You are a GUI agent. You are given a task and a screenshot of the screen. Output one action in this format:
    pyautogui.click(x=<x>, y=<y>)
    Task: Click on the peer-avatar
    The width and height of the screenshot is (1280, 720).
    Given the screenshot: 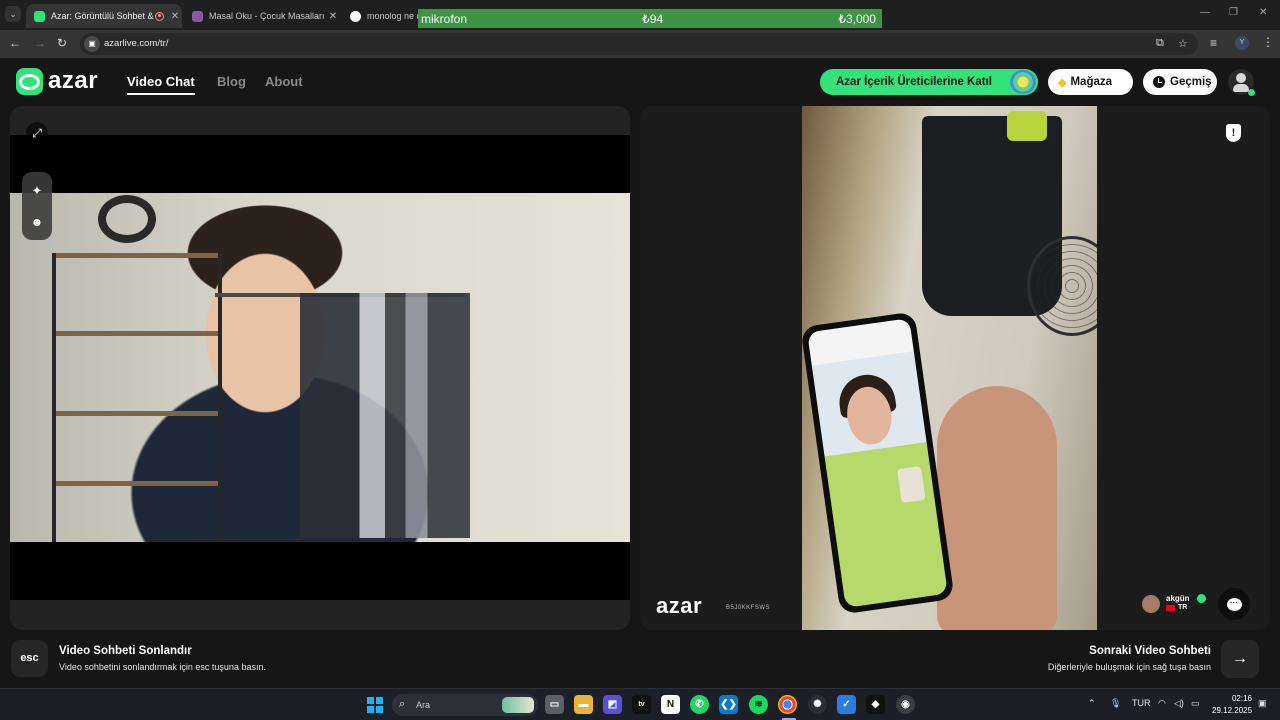 What is the action you would take?
    pyautogui.click(x=1151, y=604)
    